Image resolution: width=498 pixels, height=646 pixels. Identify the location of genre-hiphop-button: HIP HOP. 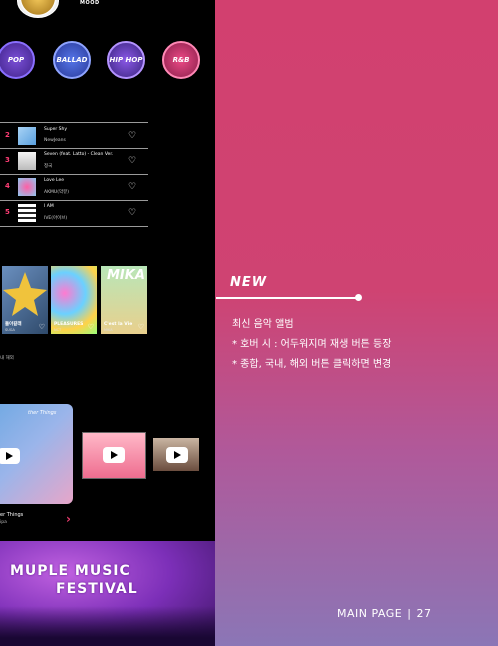
(126, 60).